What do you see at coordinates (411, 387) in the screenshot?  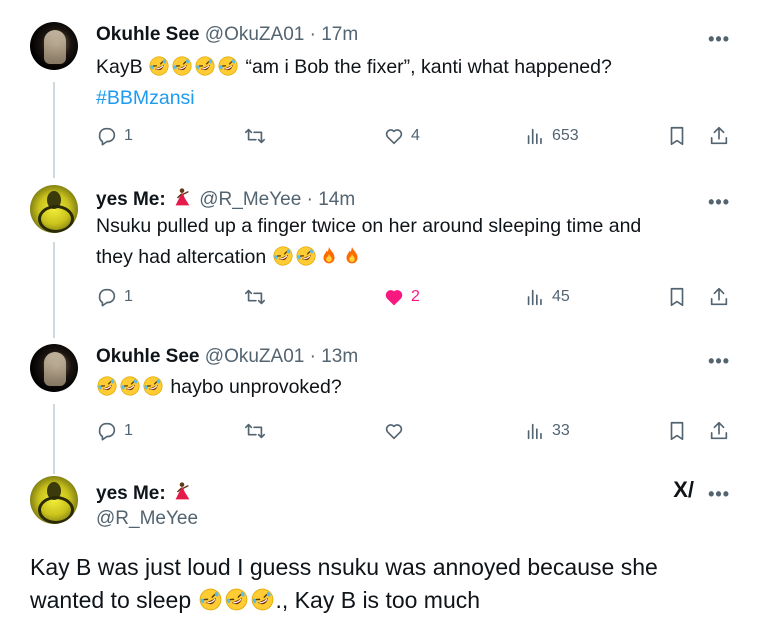 I see `tweet-text: haybo unprovoked?` at bounding box center [411, 387].